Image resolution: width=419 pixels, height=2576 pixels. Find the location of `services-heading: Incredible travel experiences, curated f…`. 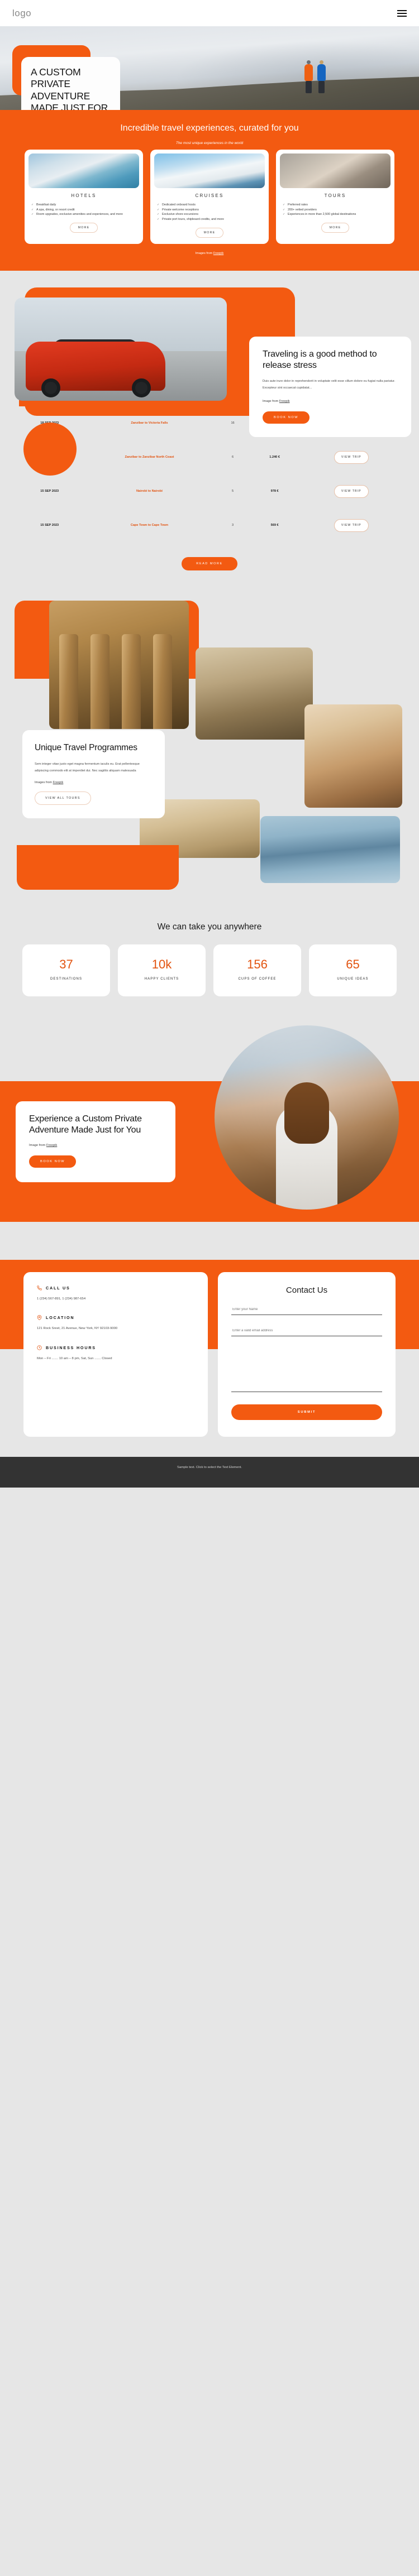

services-heading: Incredible travel experiences, curated f… is located at coordinates (209, 128).